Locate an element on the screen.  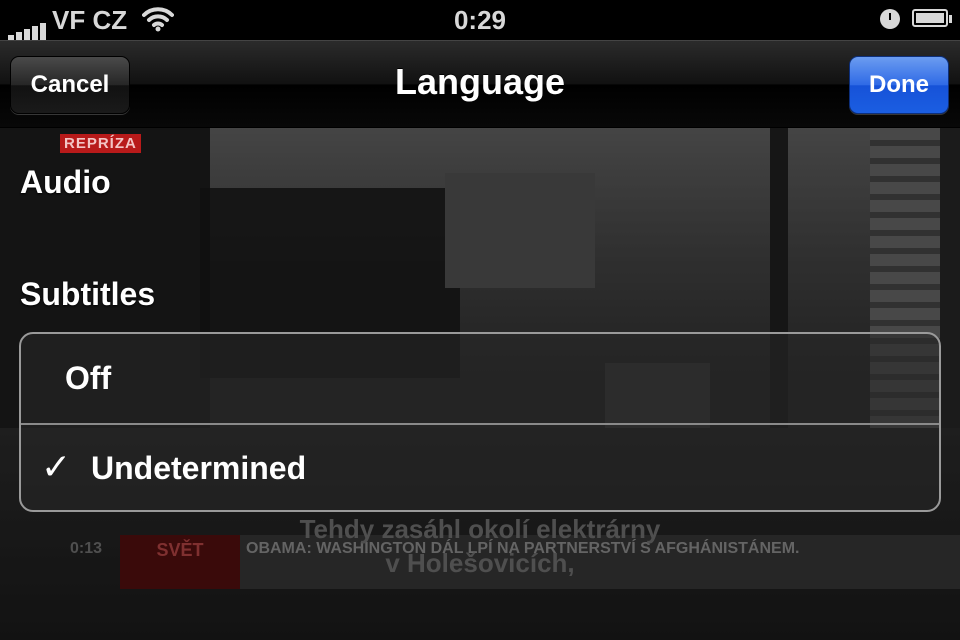
audio-section-header: Audio is located at coordinates (65, 182).